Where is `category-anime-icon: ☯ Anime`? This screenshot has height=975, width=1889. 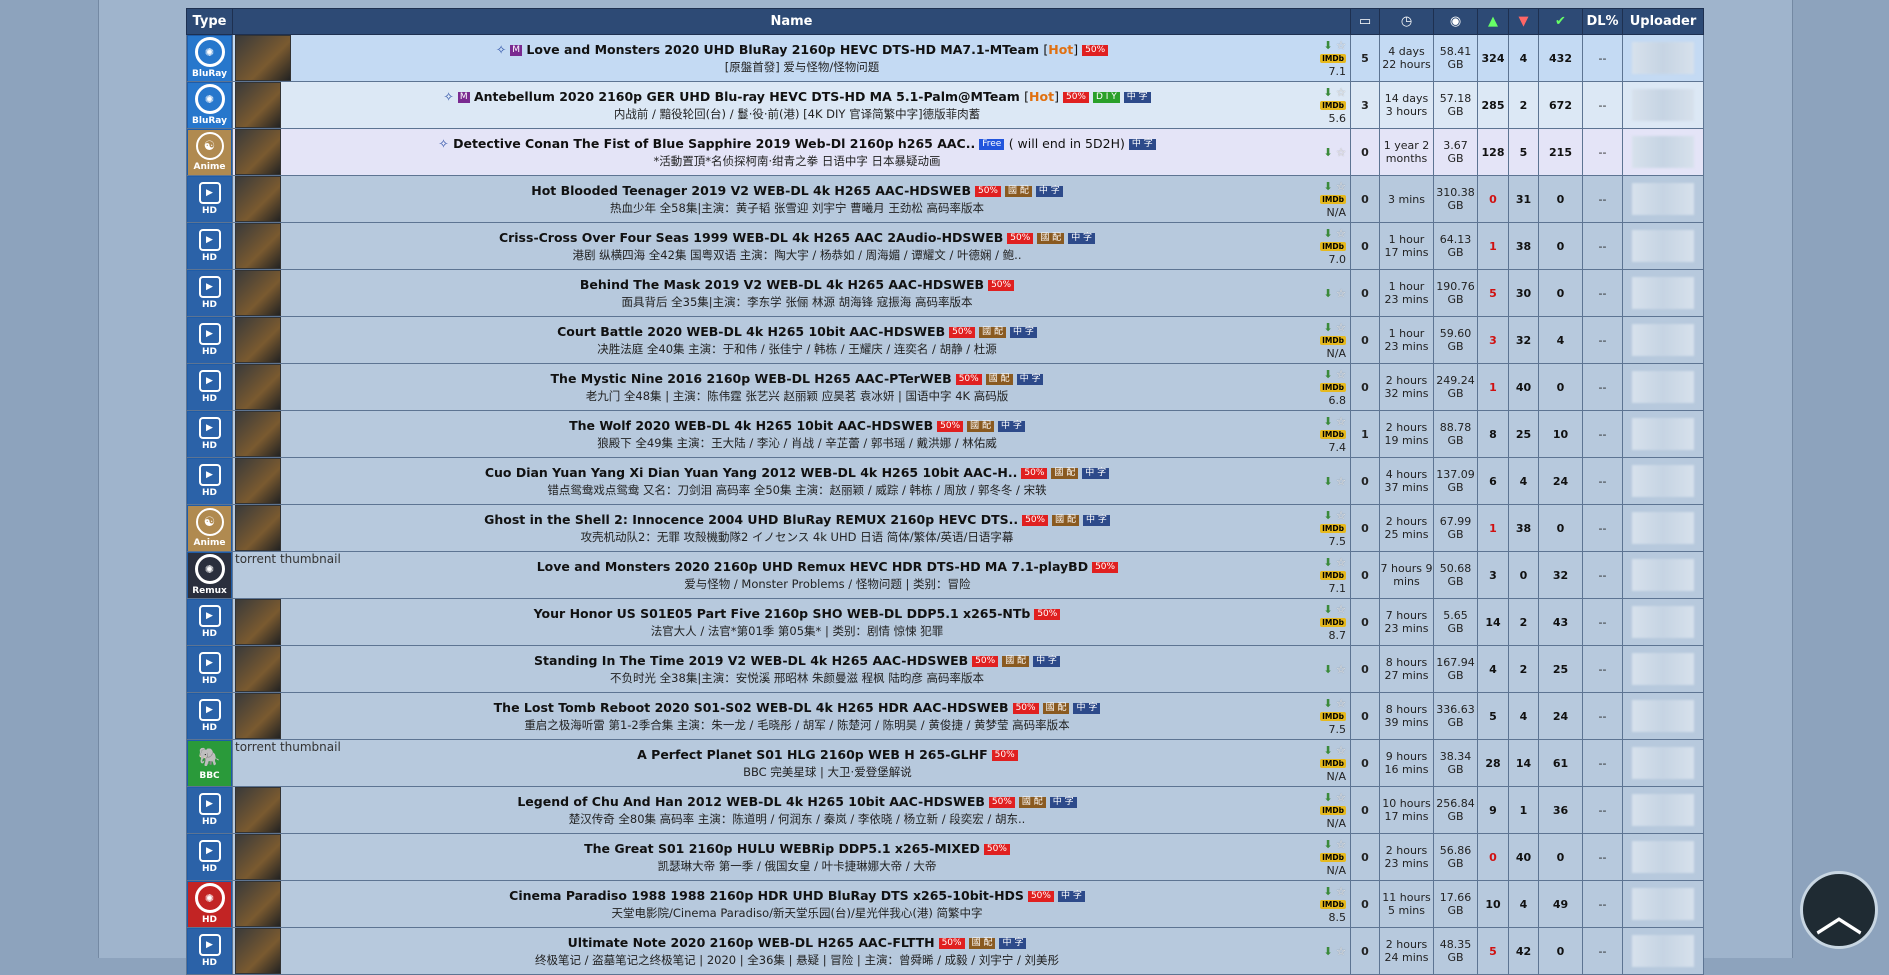 category-anime-icon: ☯ Anime is located at coordinates (209, 152).